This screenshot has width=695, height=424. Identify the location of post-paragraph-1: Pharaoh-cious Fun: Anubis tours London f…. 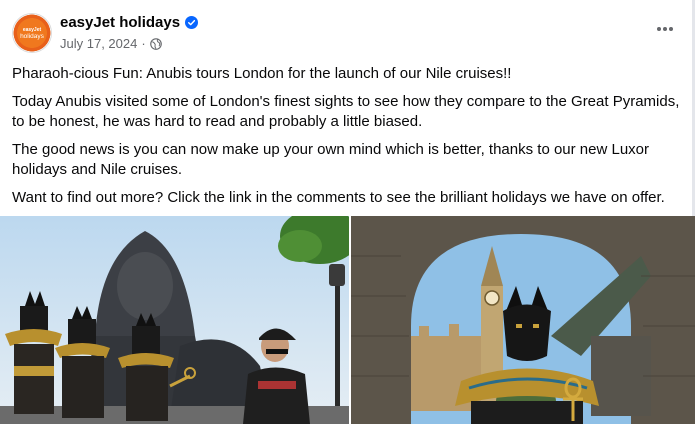
(262, 73).